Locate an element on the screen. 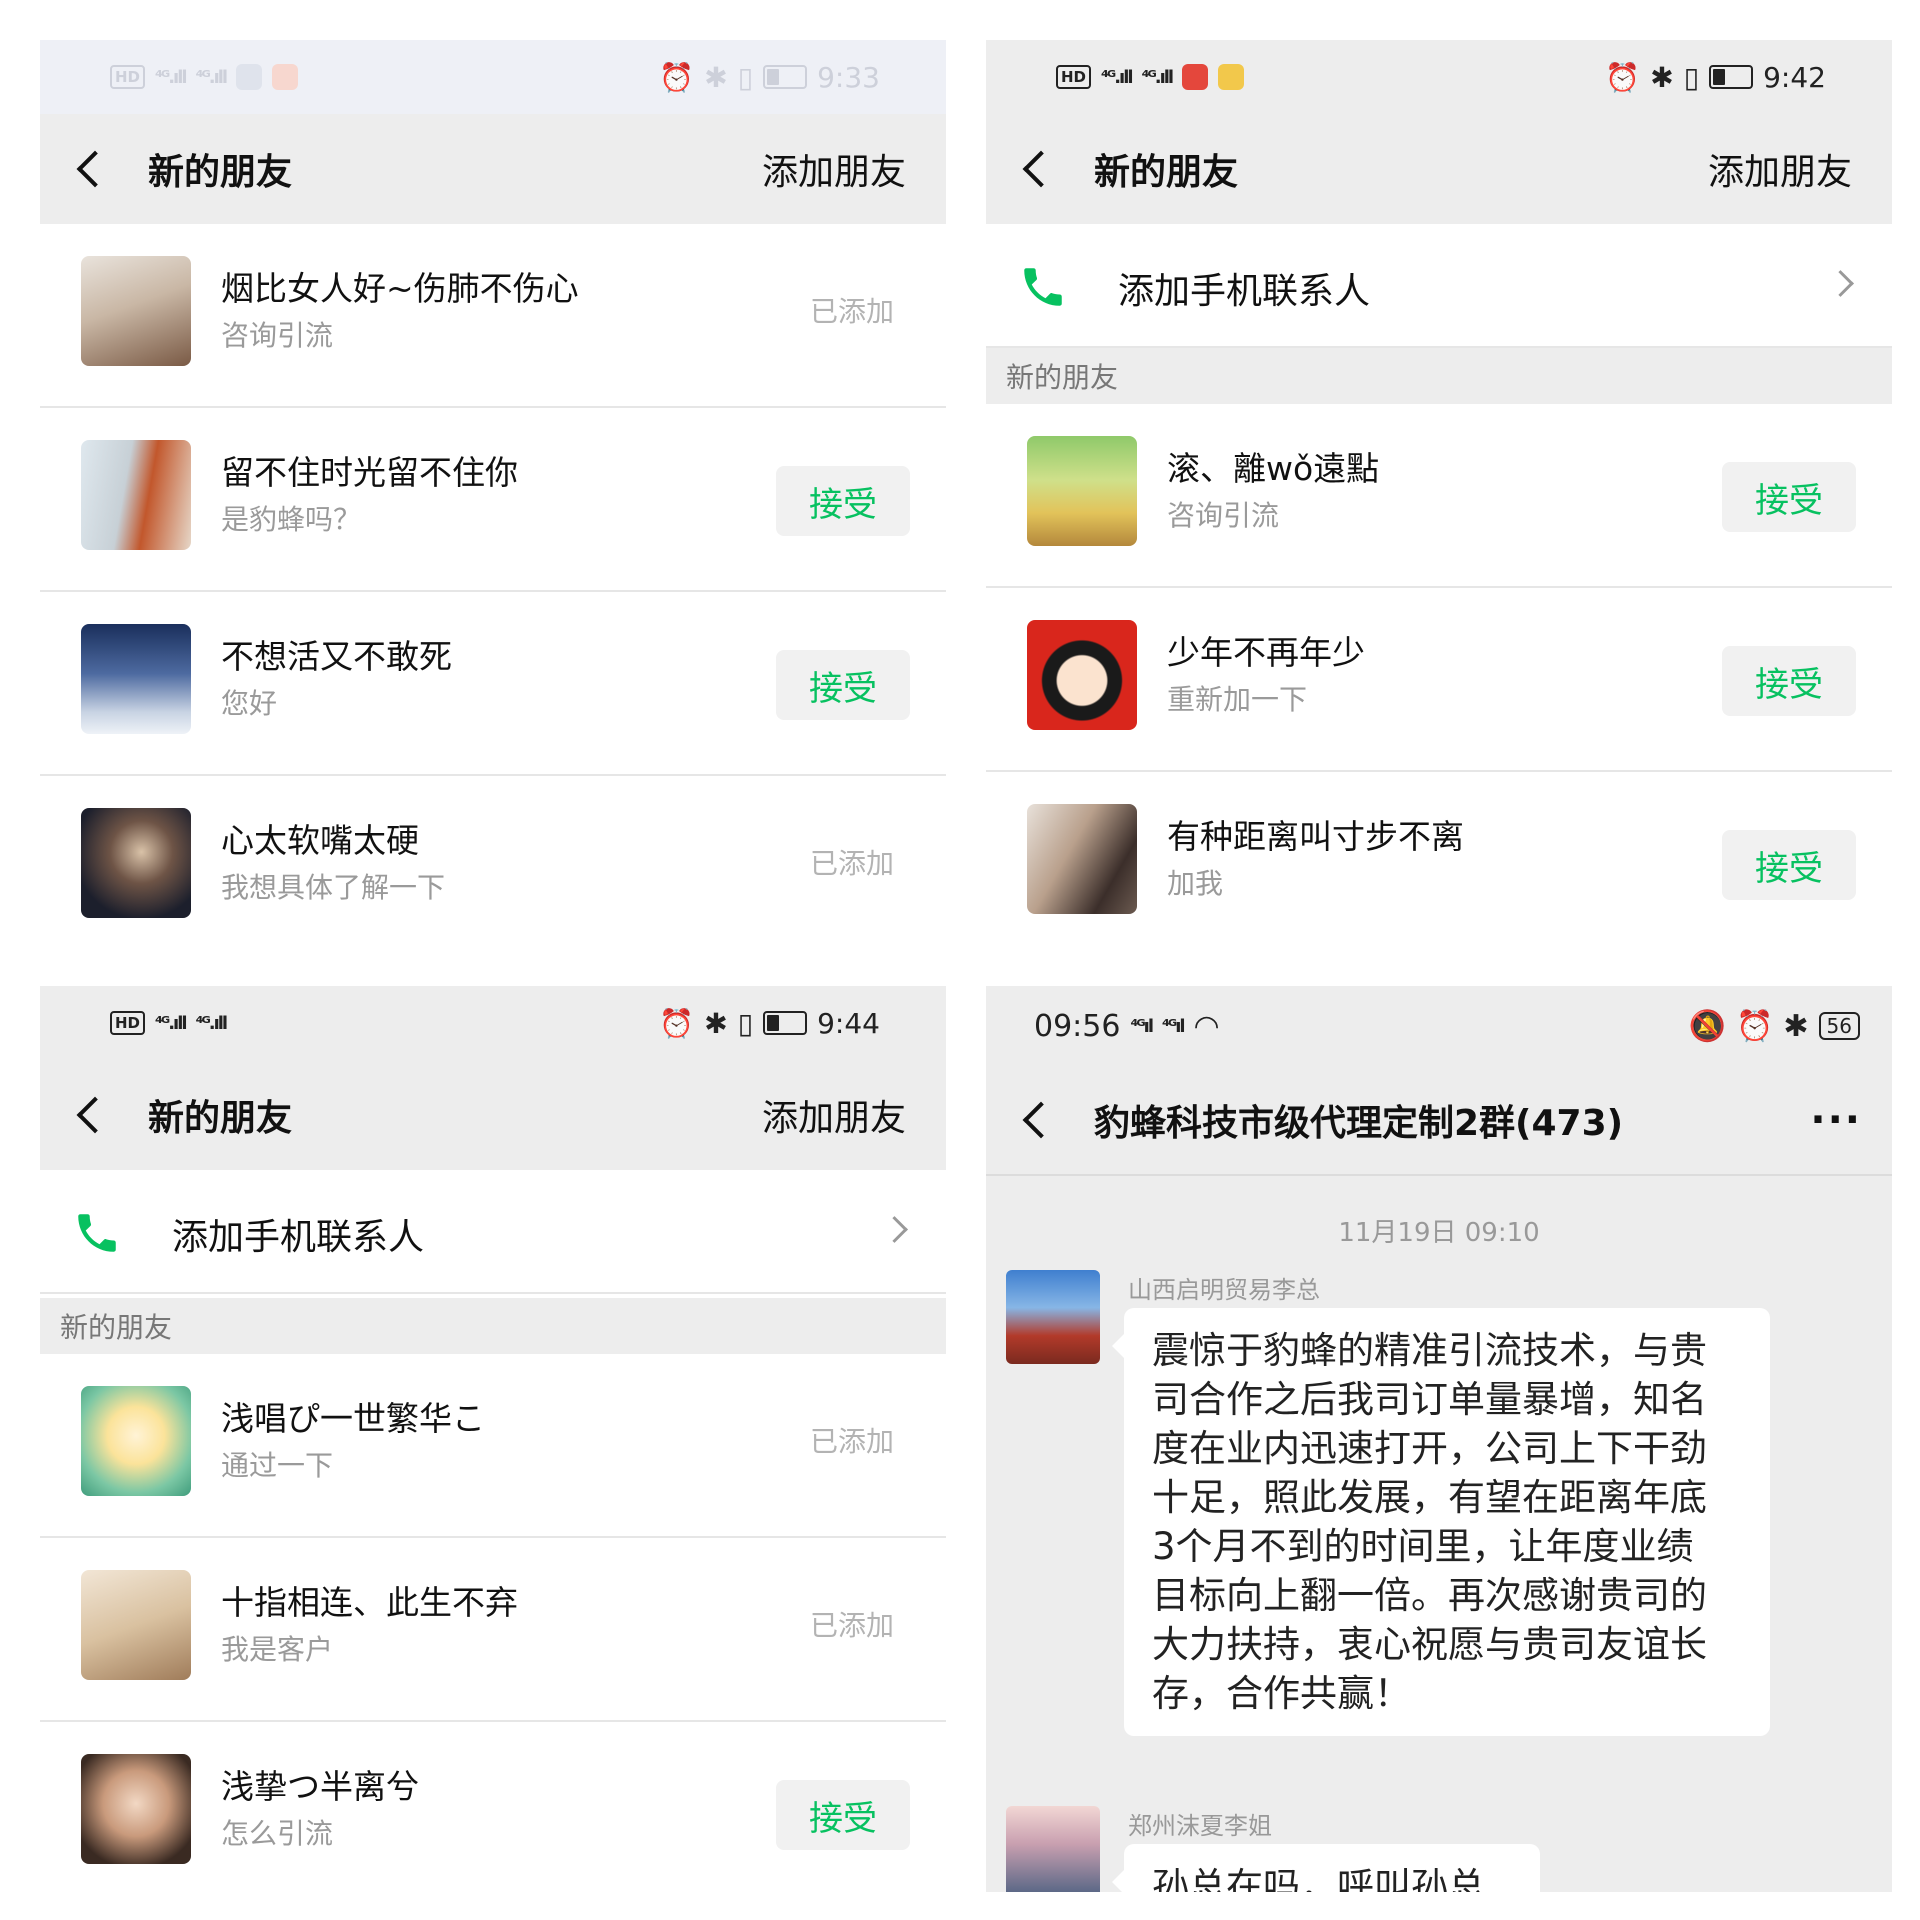 The image size is (1920, 1920). friend-name: 浅唱ぴ一世繁华こ is located at coordinates (353, 1418).